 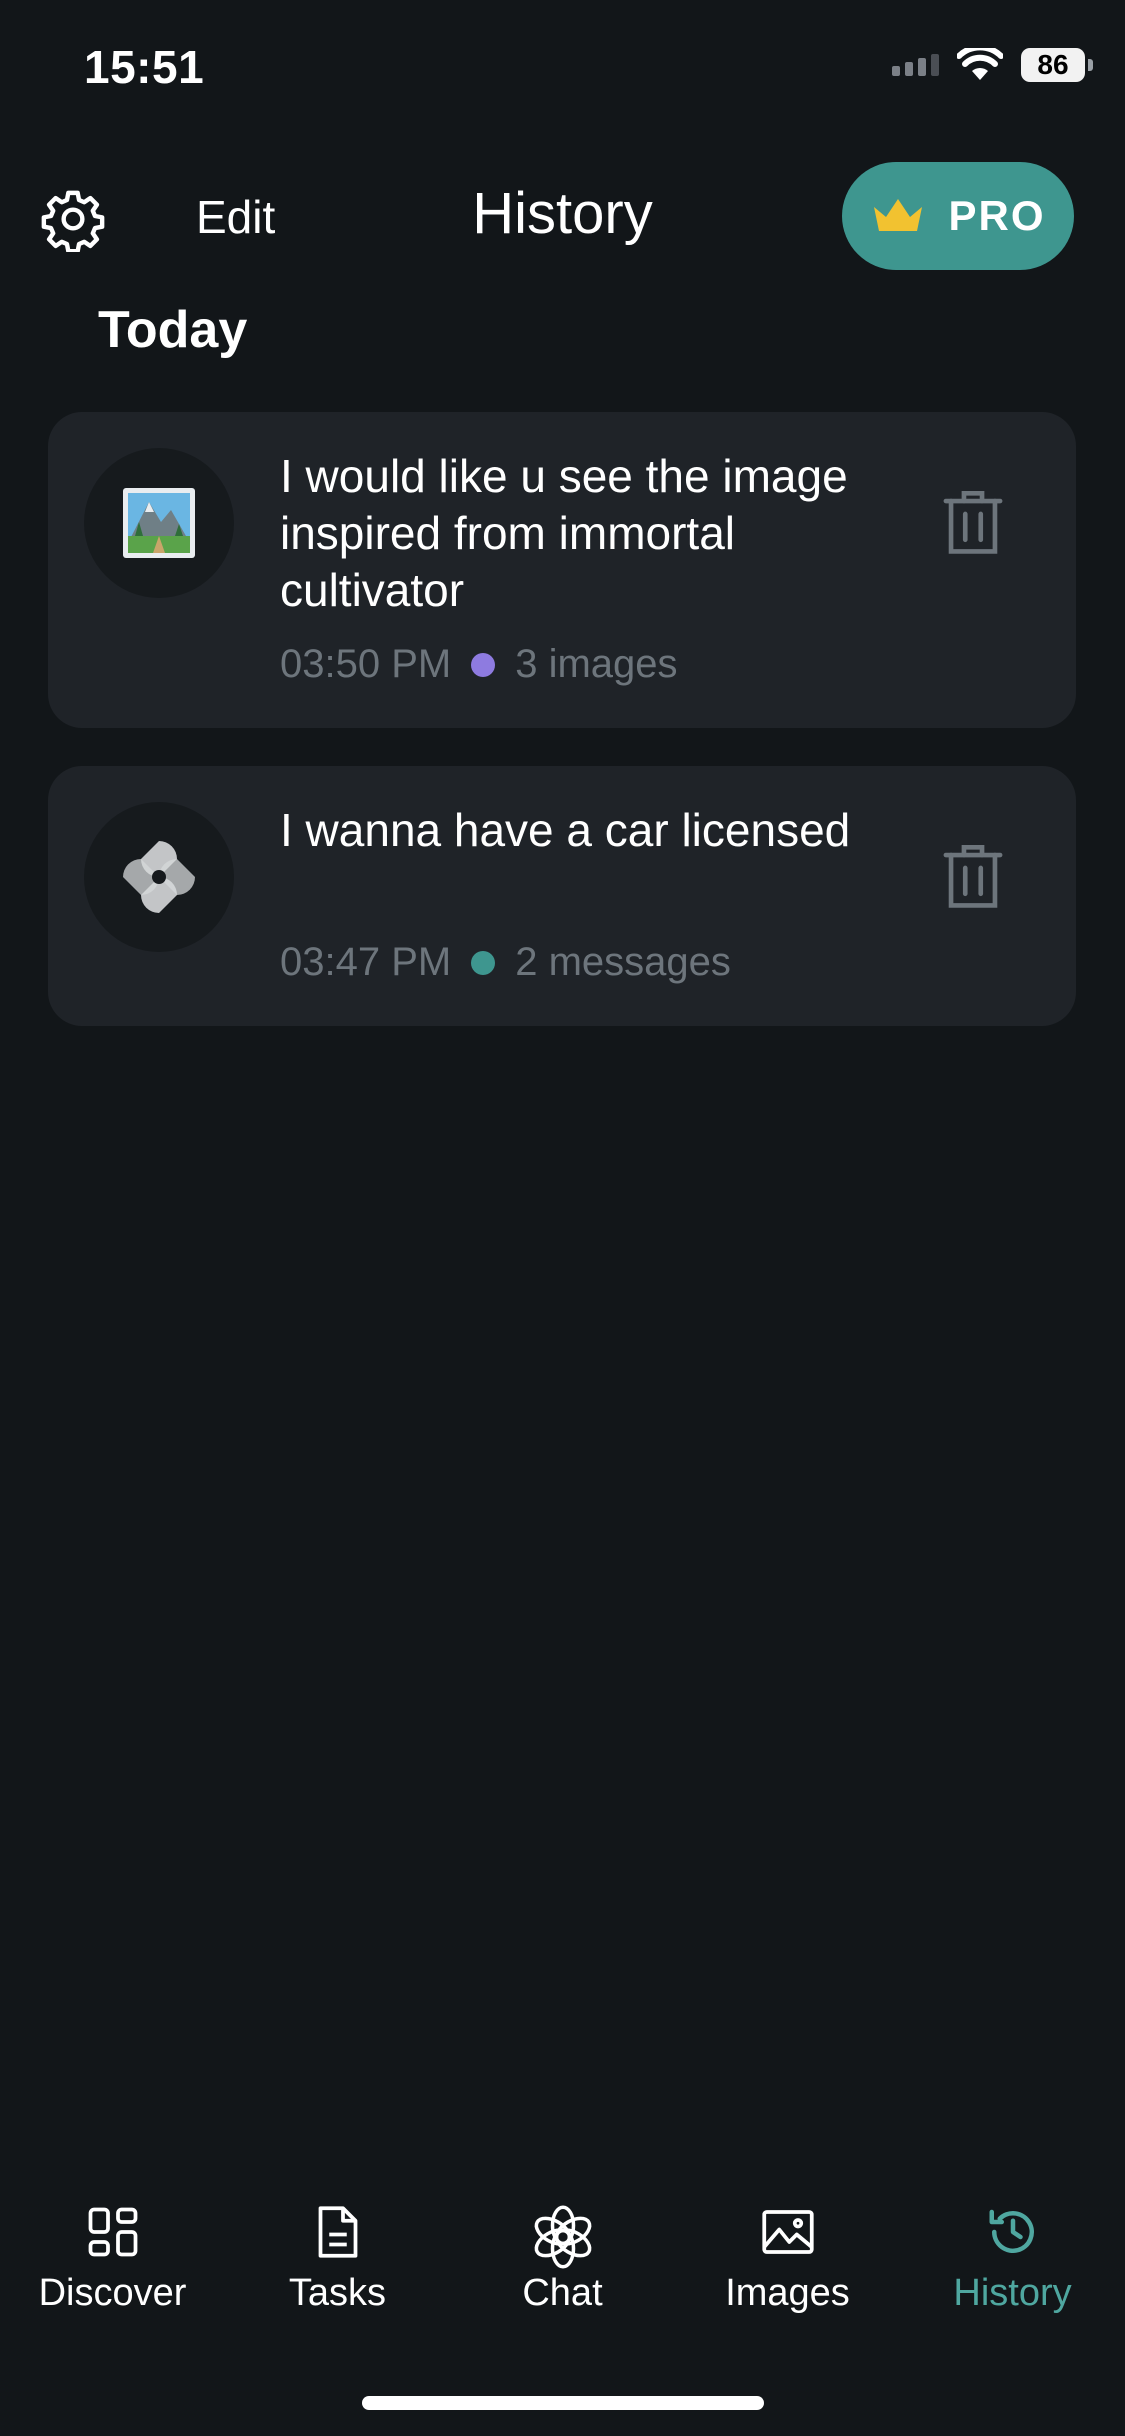 I want to click on section-title-today: Today, so click(x=173, y=330).